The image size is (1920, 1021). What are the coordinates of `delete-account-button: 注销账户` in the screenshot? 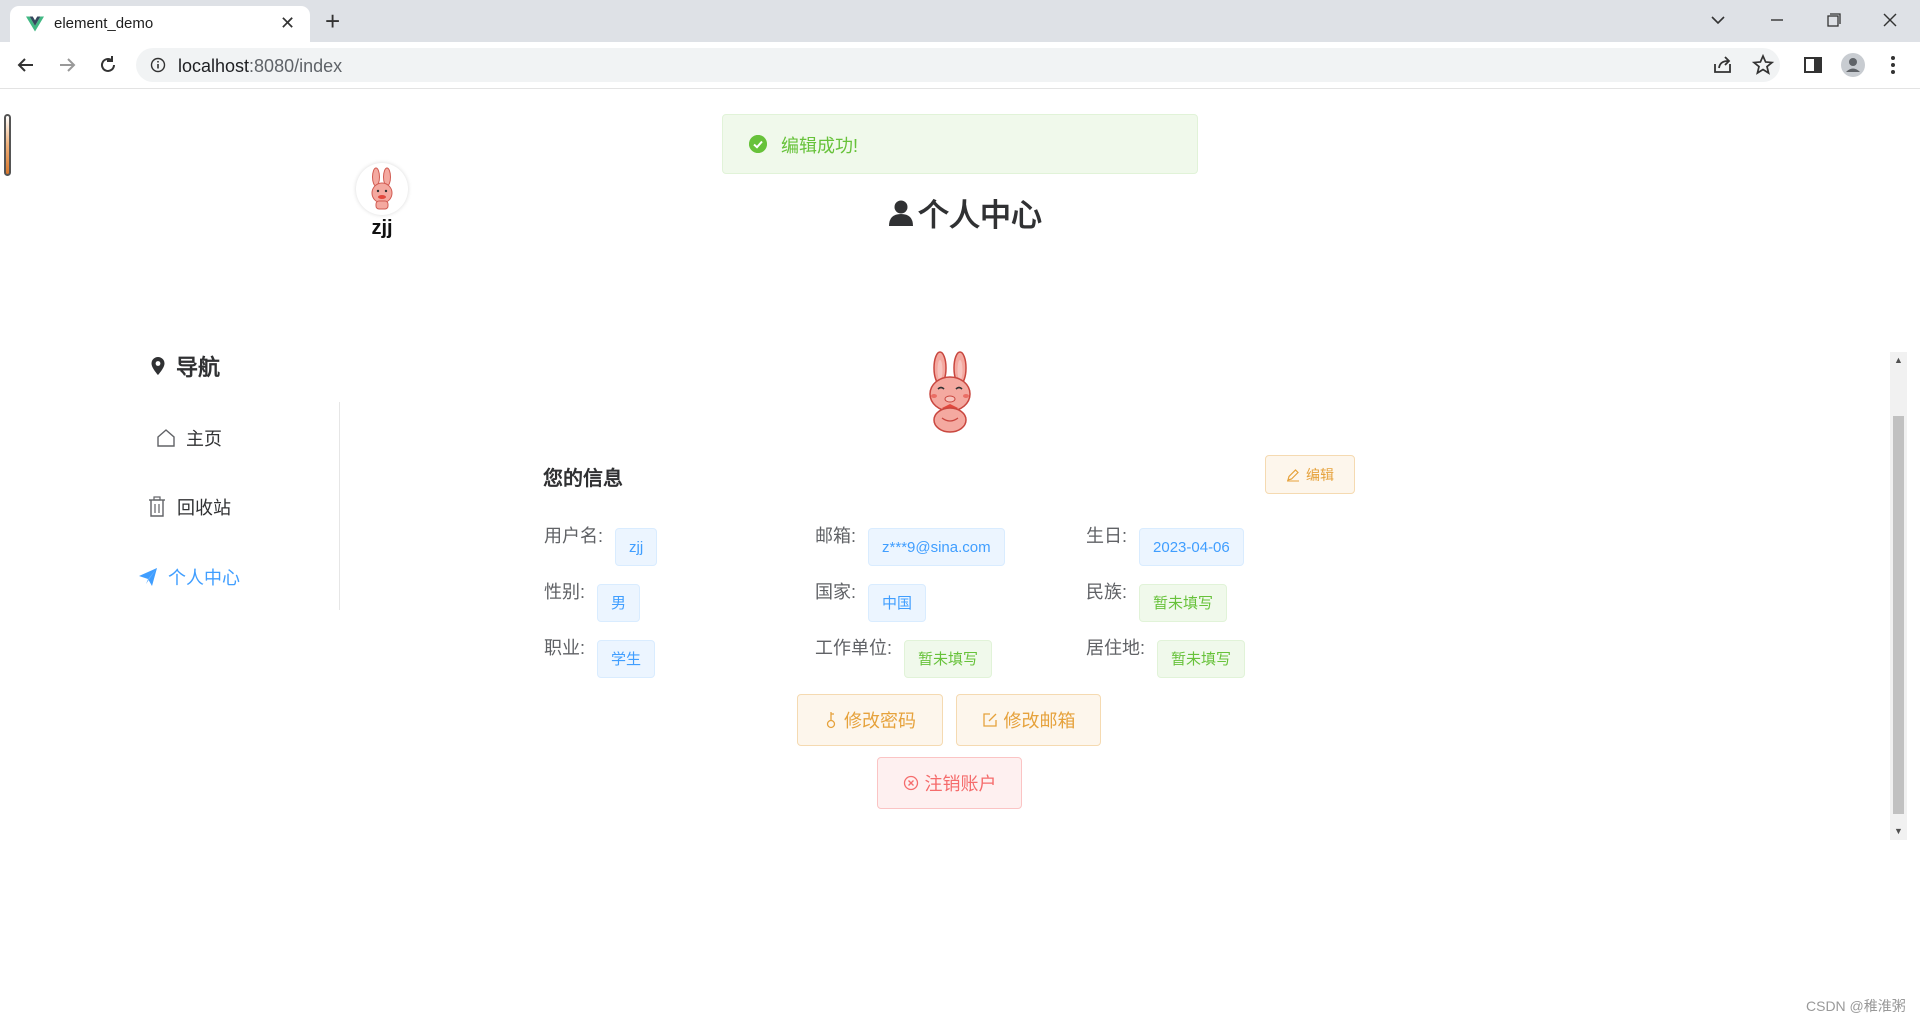 It's located at (949, 783).